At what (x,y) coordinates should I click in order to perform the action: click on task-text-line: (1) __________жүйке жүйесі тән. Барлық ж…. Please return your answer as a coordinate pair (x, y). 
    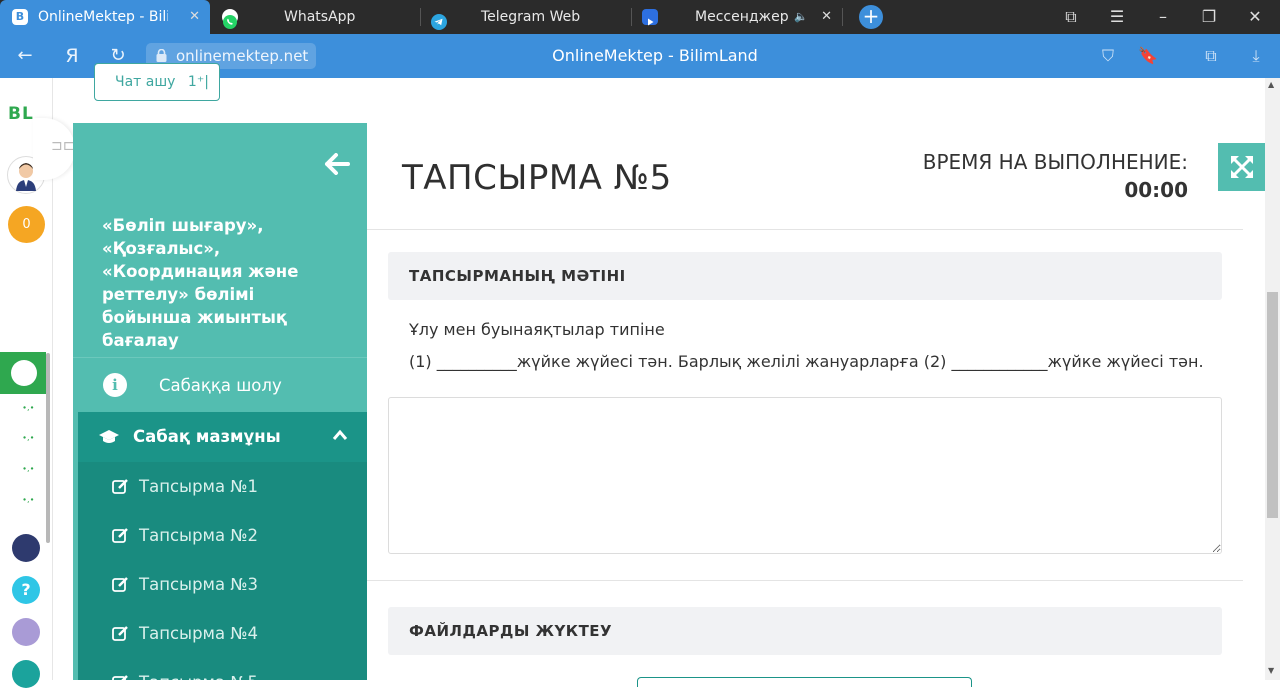
    Looking at the image, I should click on (806, 361).